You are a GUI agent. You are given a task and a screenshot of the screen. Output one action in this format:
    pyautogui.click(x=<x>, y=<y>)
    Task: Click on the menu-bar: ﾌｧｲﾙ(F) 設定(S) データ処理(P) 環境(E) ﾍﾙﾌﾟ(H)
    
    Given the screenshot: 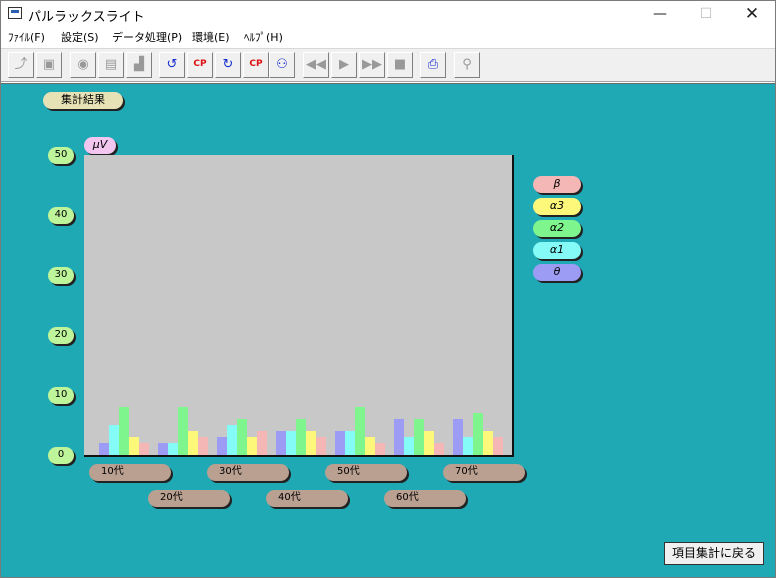 What is the action you would take?
    pyautogui.click(x=388, y=36)
    